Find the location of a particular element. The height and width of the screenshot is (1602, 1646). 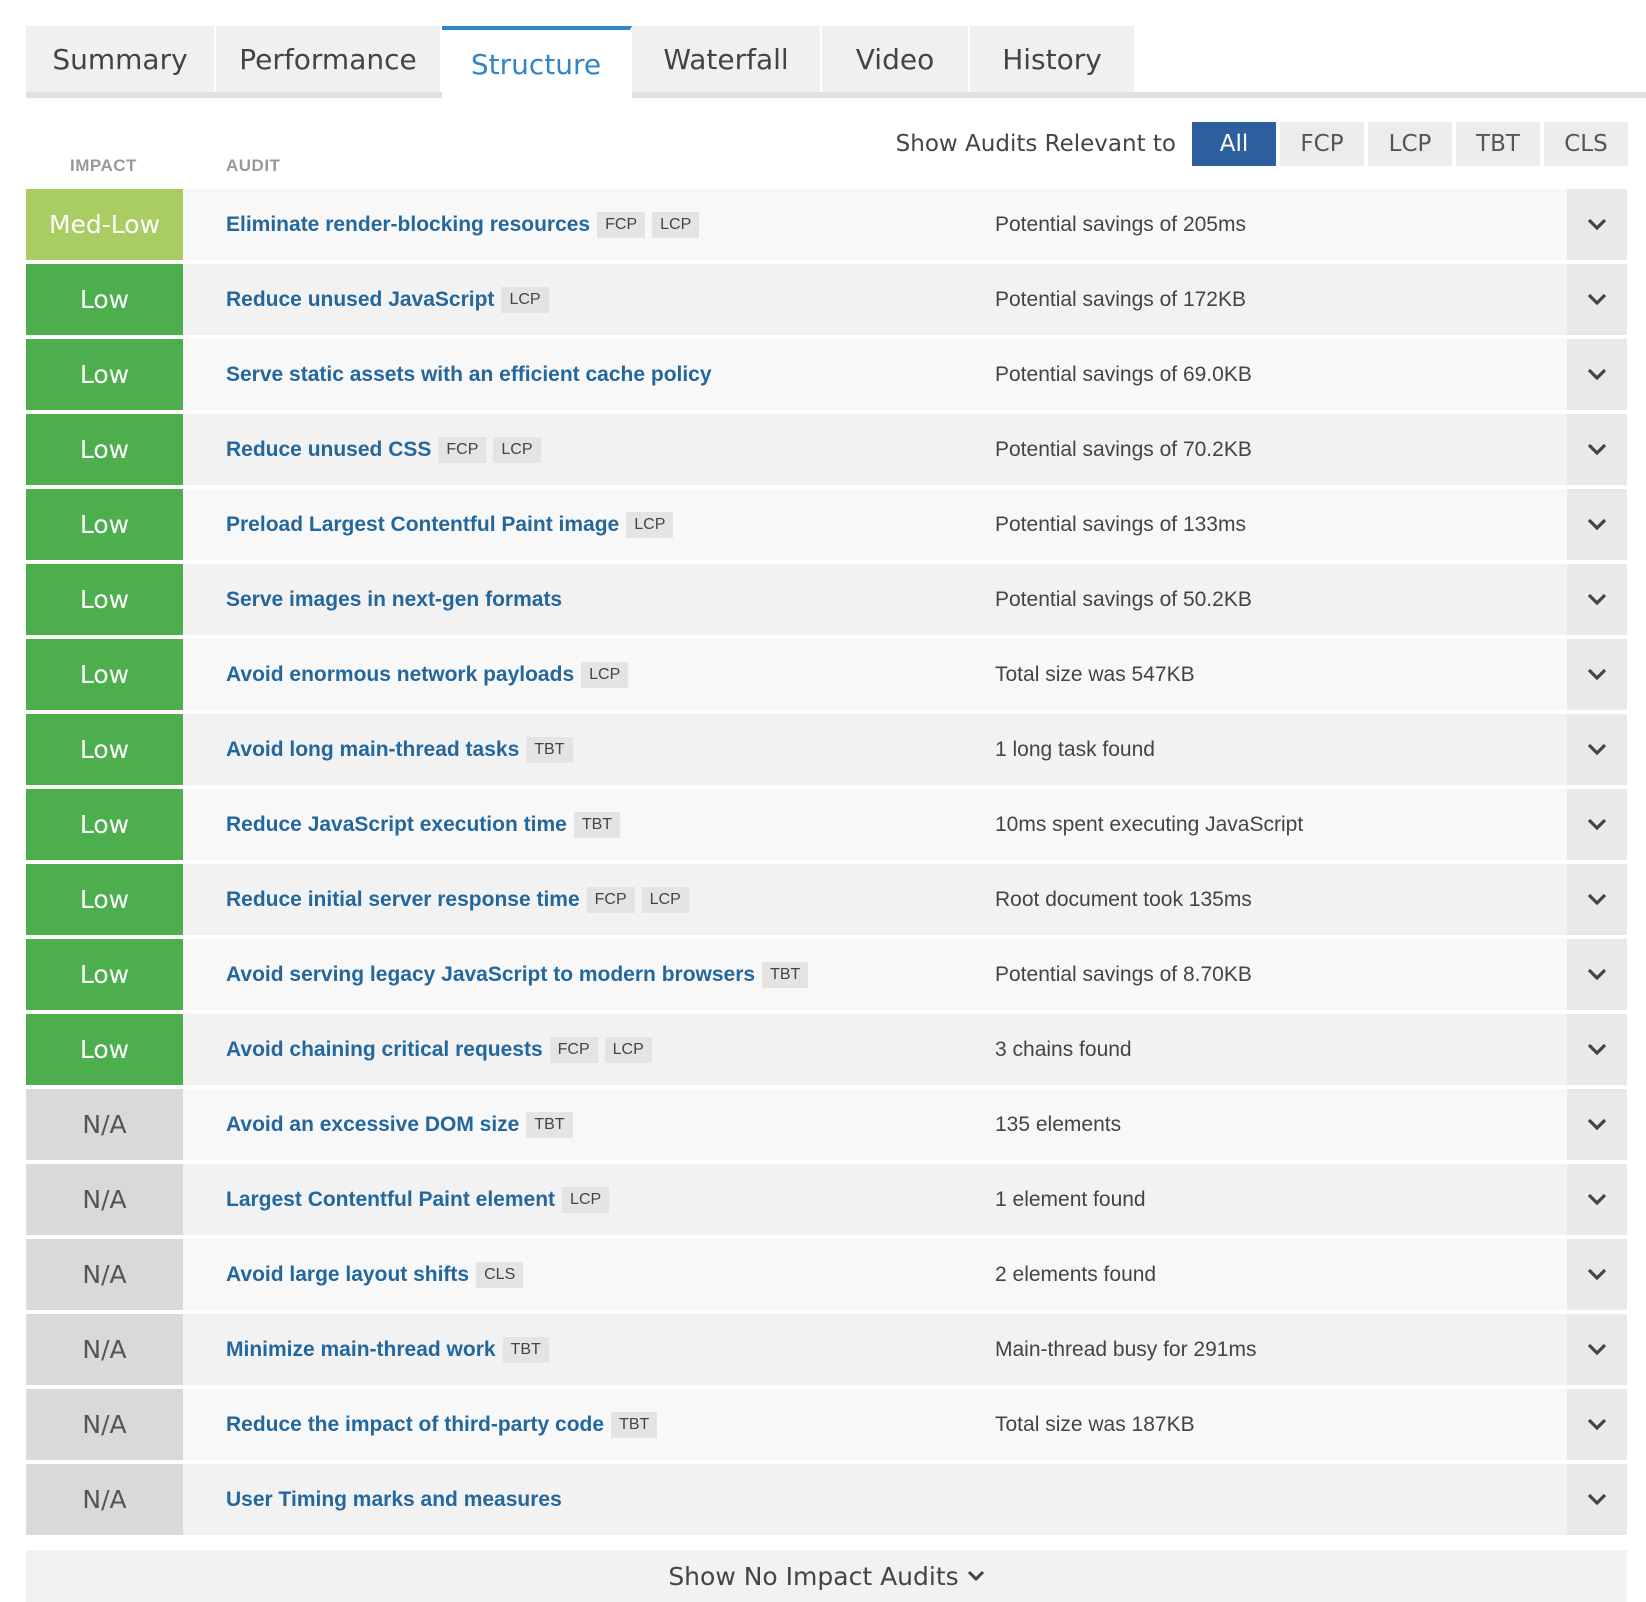

audit-title-link: User Timing marks and measures is located at coordinates (394, 1500).